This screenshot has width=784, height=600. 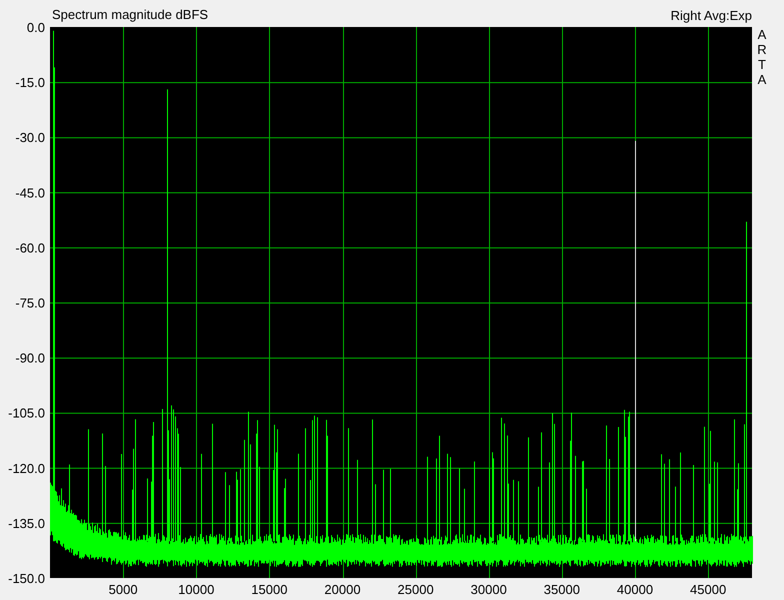 I want to click on y-tick-label: -60.0, so click(x=30, y=248).